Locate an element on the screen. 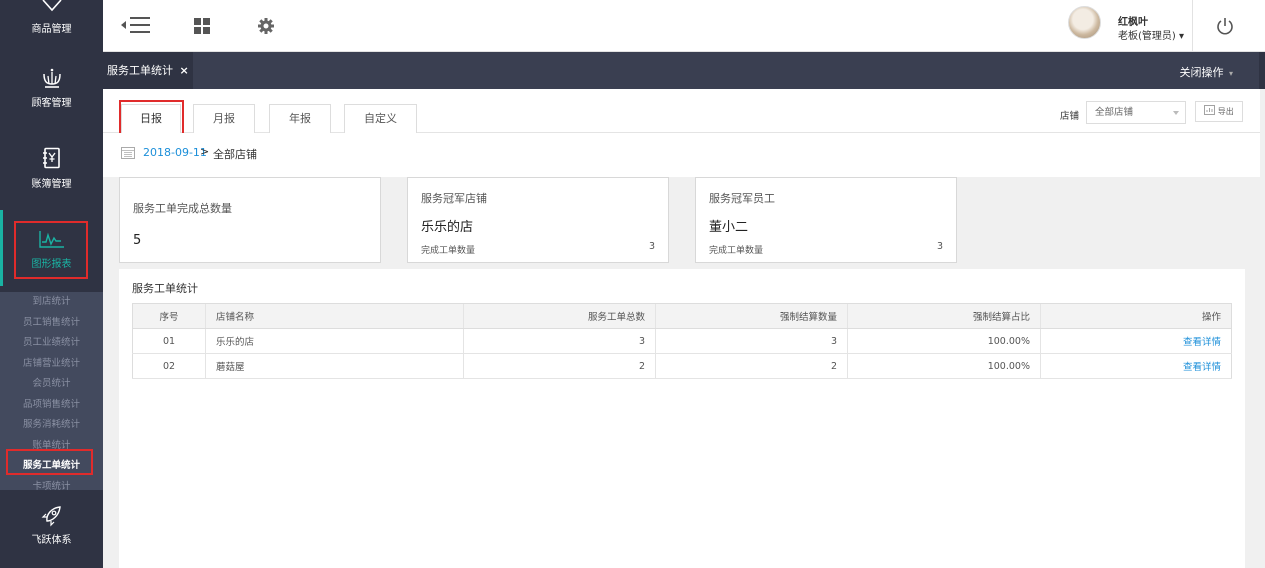 The height and width of the screenshot is (568, 1265). nav-leap: 飞跃体系 is located at coordinates (51, 525).